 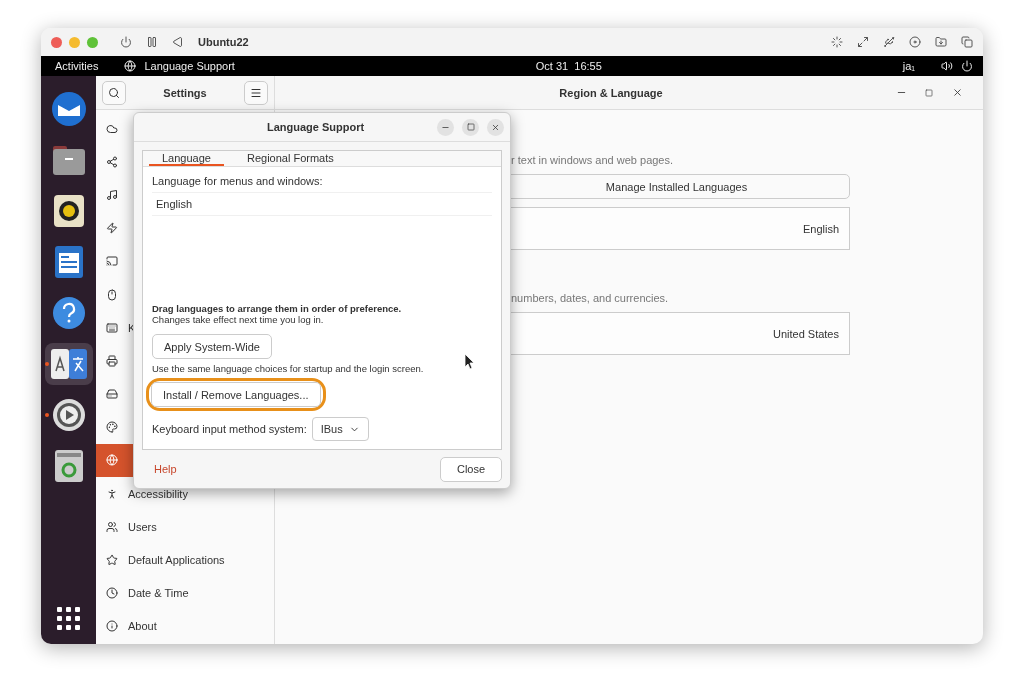 What do you see at coordinates (820, 228) in the screenshot?
I see `language-value: English` at bounding box center [820, 228].